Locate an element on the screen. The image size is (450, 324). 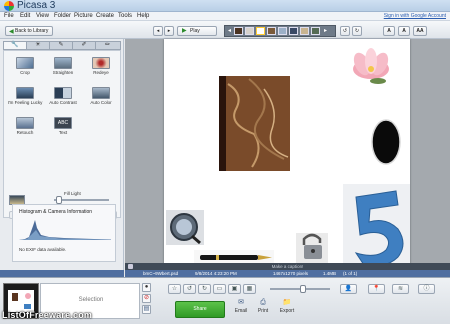
black-oval-frame-photo is located at coordinates (386, 142).